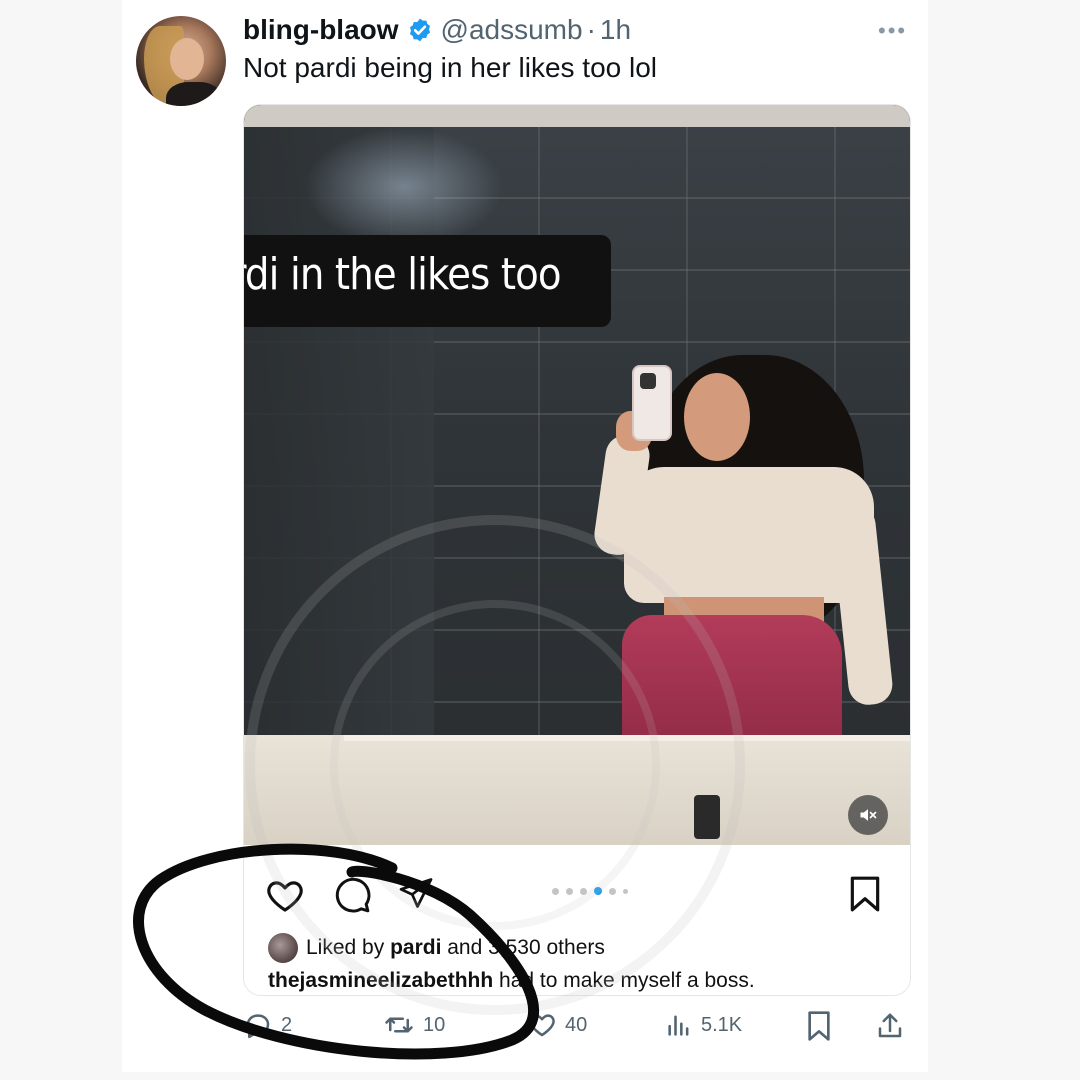 The width and height of the screenshot is (1080, 1080). I want to click on comment-icon, so click(352, 895).